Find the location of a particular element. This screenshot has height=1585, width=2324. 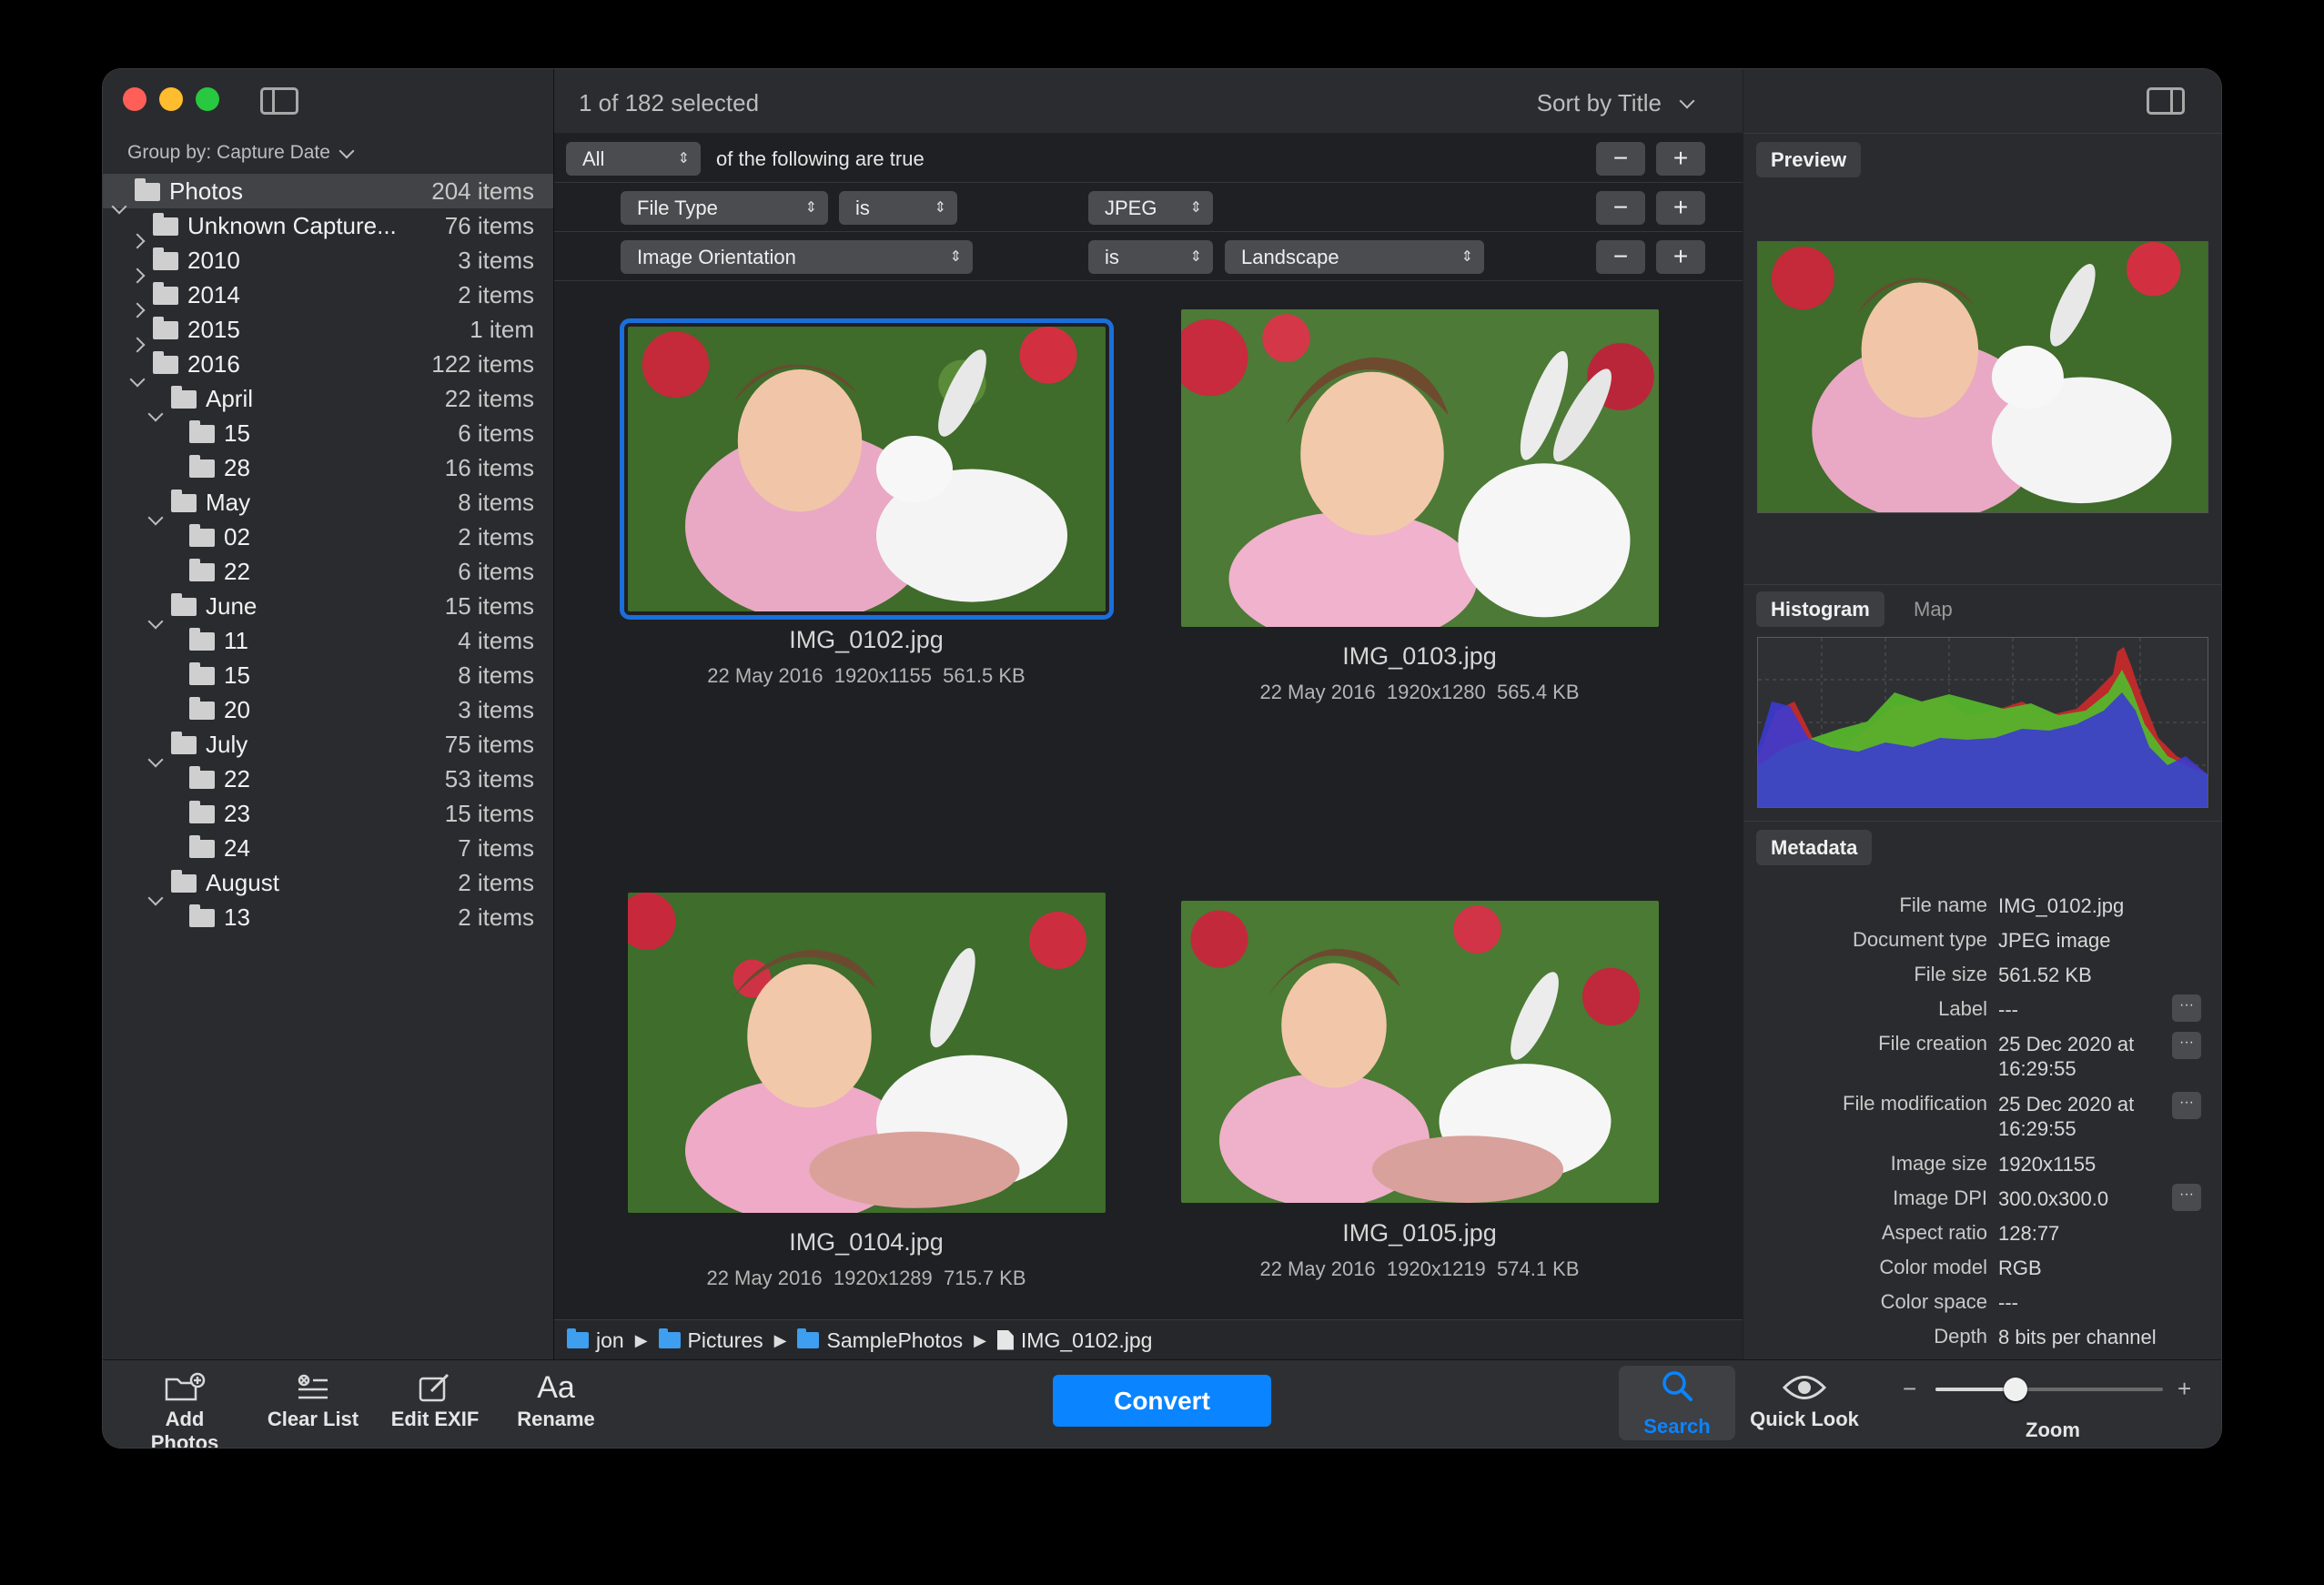

sidebar-item: 2015 1 item is located at coordinates (328, 332).